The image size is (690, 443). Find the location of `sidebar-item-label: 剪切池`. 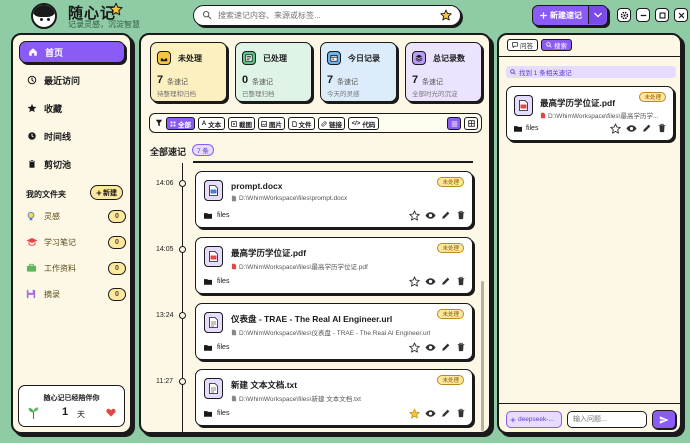

sidebar-item-label: 剪切池 is located at coordinates (58, 164).